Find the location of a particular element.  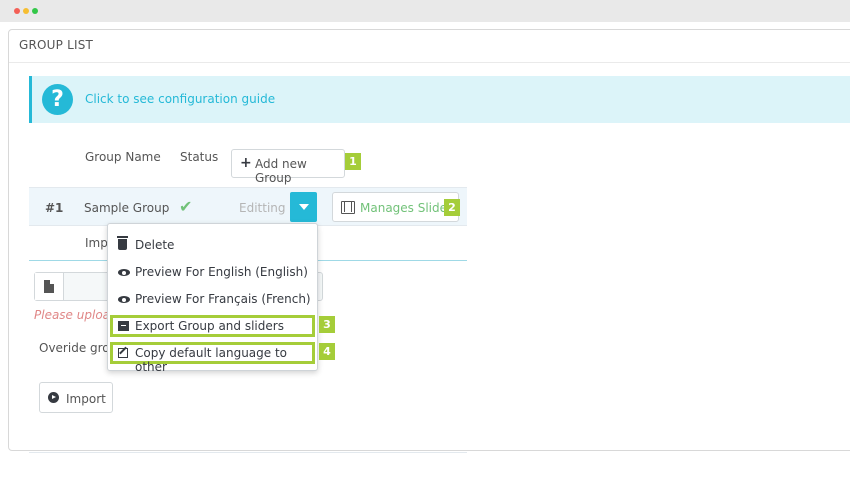

edit-icon is located at coordinates (123, 353).